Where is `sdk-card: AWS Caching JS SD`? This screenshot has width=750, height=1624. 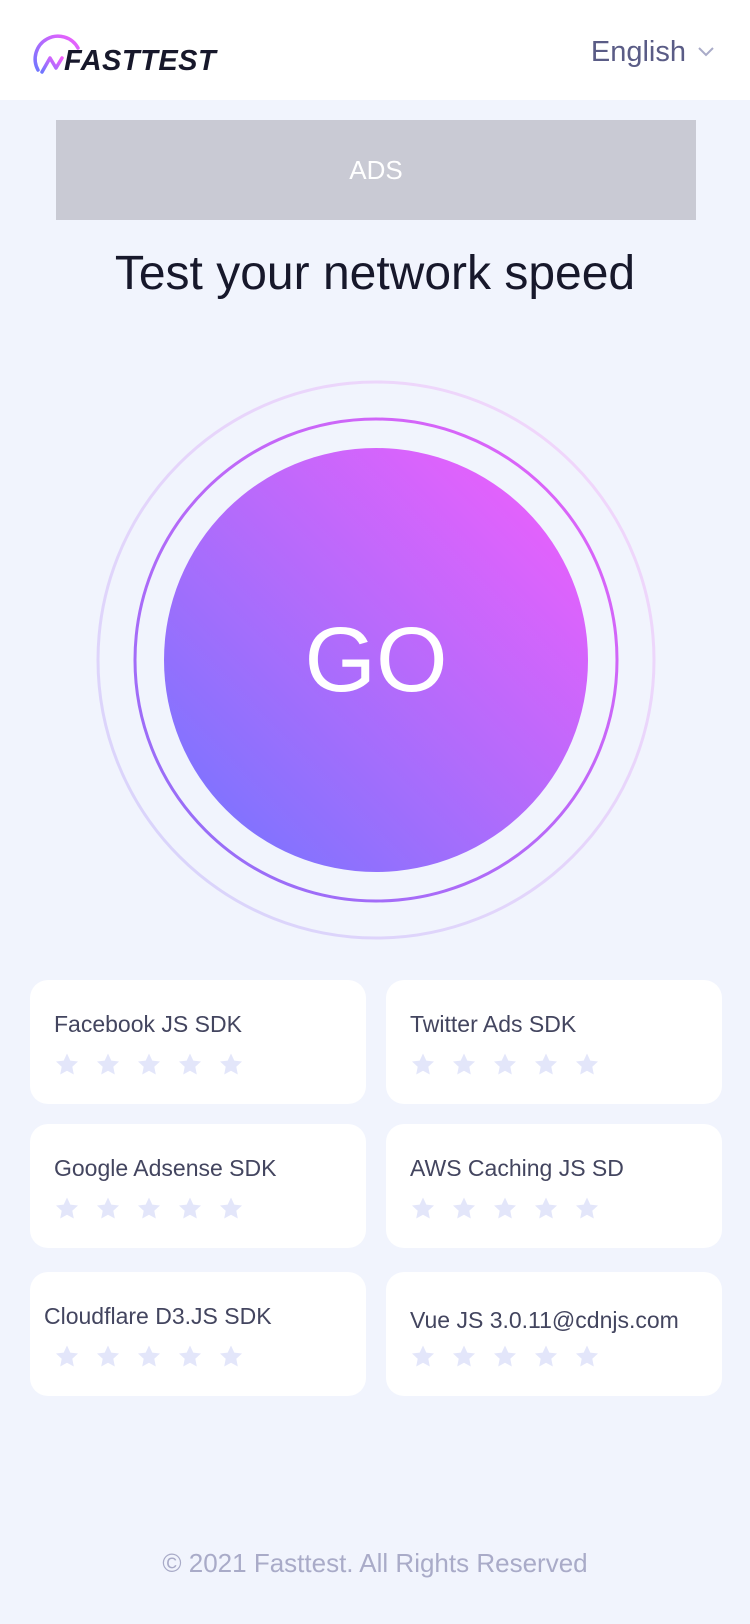 sdk-card: AWS Caching JS SD is located at coordinates (554, 1186).